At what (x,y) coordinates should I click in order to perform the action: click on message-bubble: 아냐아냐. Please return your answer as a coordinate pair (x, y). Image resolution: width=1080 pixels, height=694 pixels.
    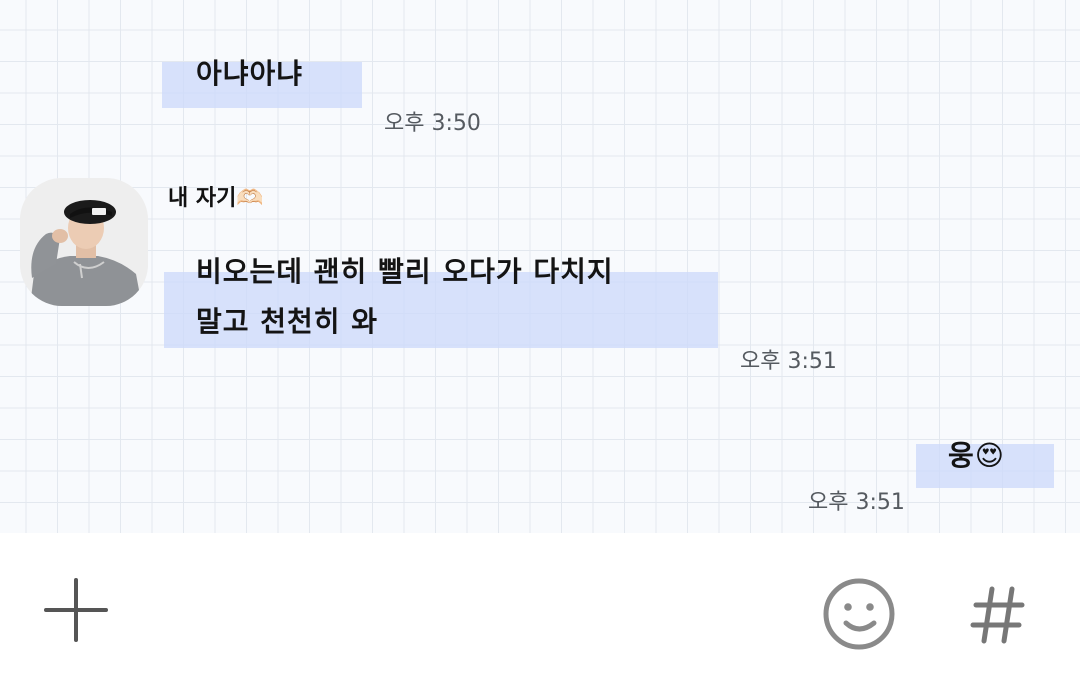
    Looking at the image, I should click on (249, 74).